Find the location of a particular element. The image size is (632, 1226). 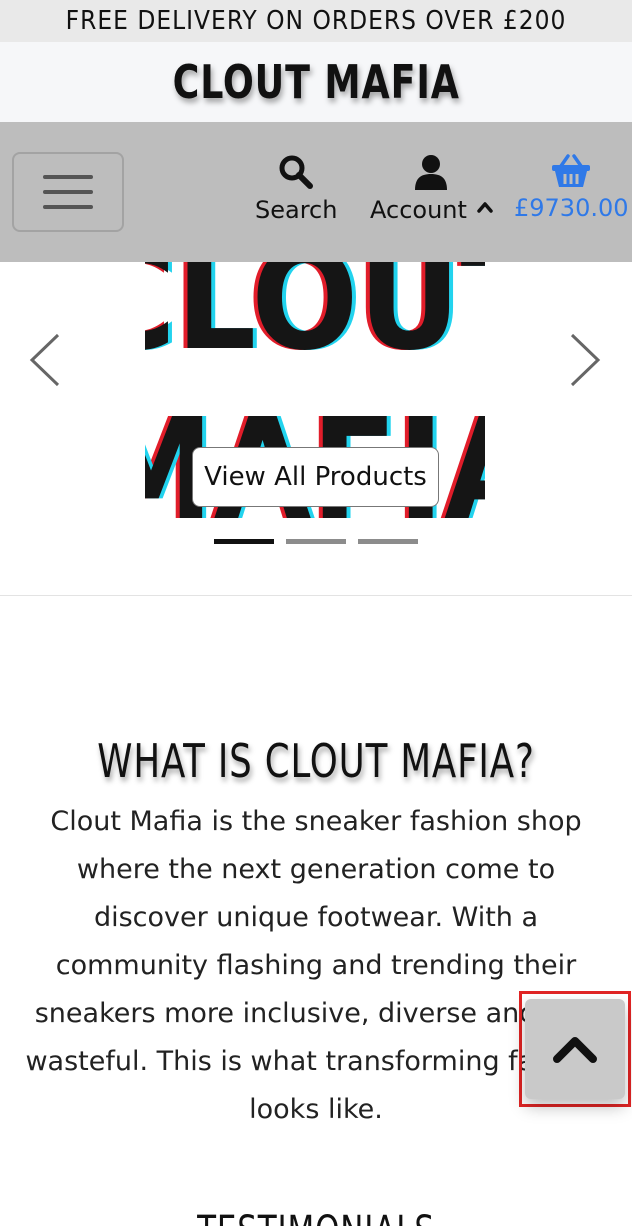

carousel-indicators is located at coordinates (316, 541).